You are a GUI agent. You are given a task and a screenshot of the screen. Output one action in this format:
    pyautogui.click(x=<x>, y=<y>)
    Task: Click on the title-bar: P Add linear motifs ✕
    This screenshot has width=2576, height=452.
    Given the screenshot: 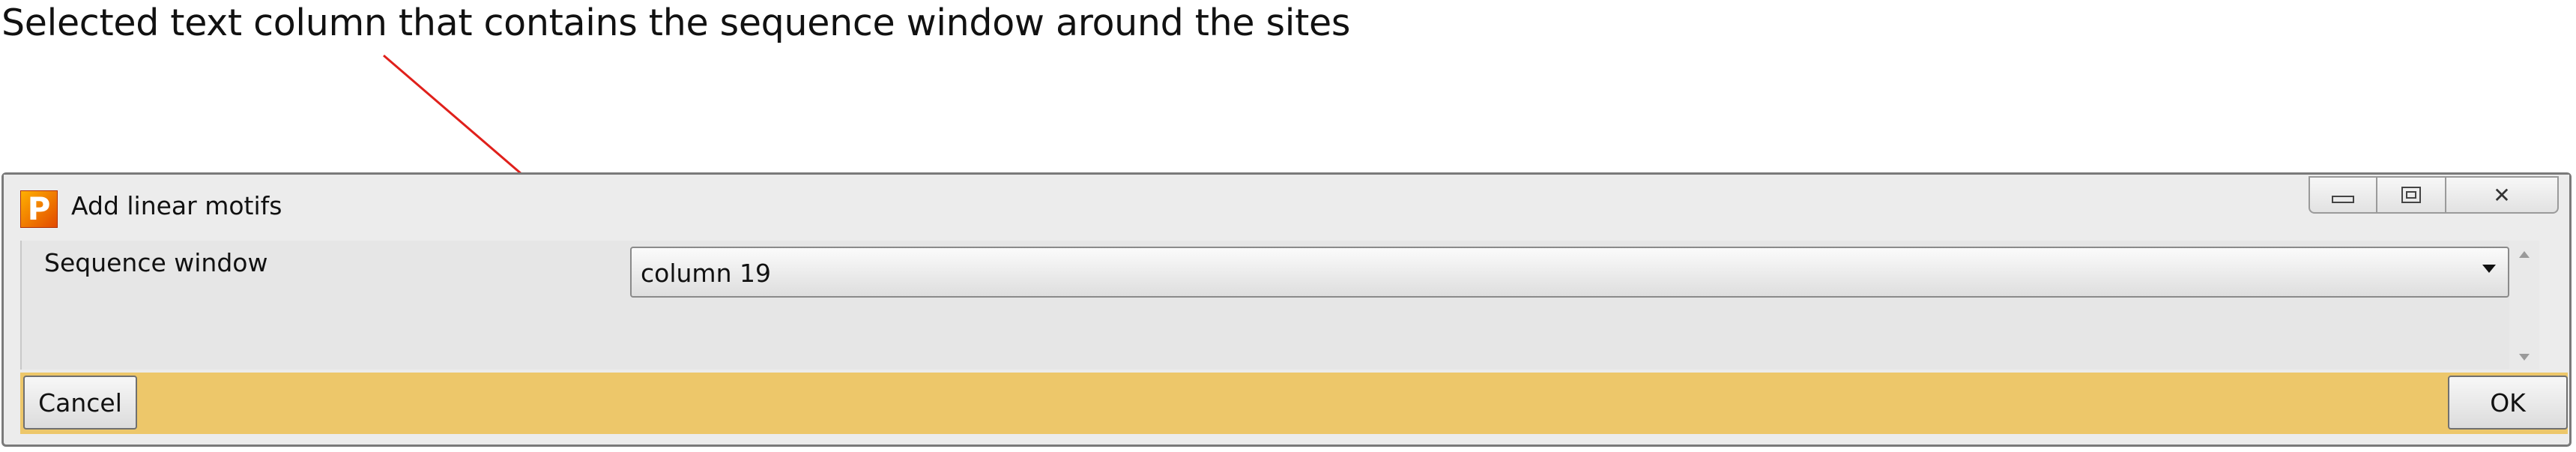 What is the action you would take?
    pyautogui.click(x=1286, y=205)
    